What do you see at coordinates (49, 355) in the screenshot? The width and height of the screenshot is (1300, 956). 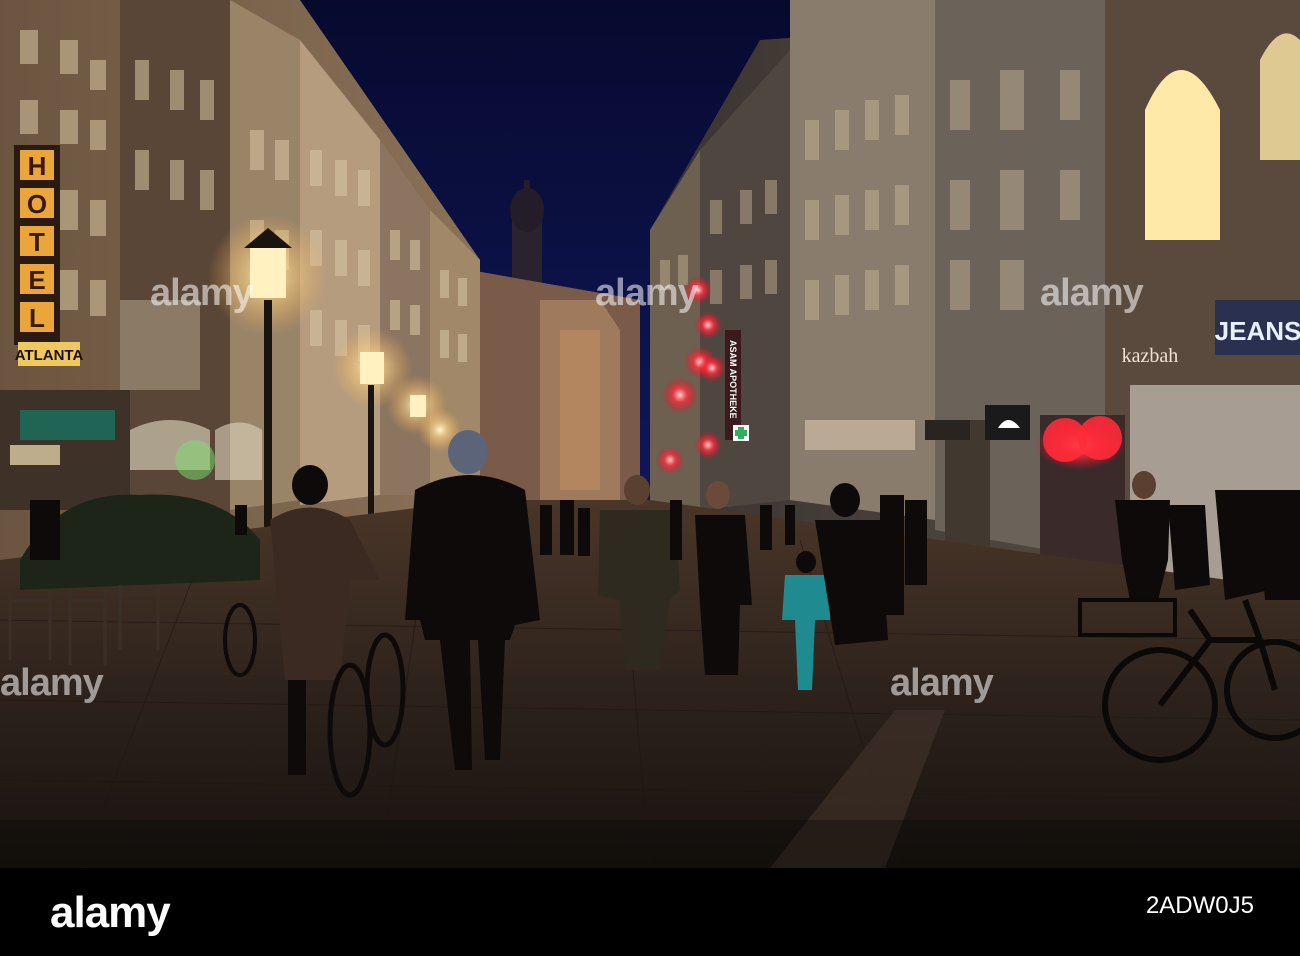 I see `atlanta-sign-text: ATLANTA` at bounding box center [49, 355].